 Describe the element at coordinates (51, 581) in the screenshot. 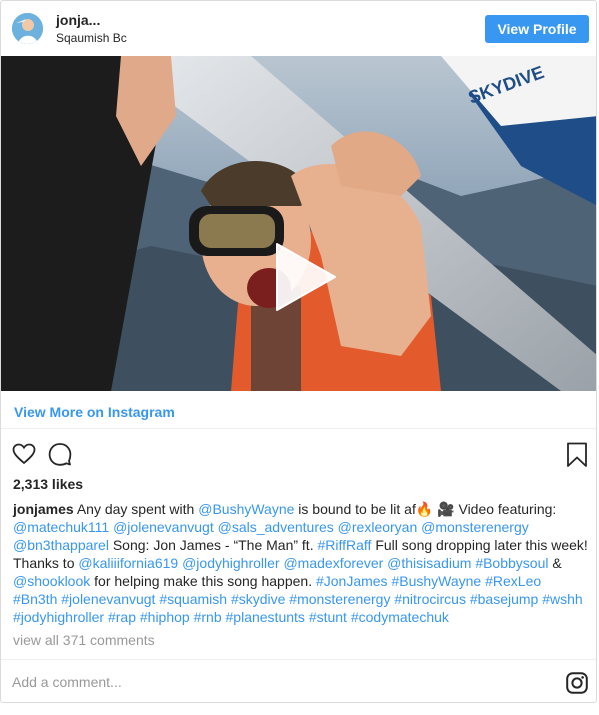

I see `mention-link: @shooklook` at that location.